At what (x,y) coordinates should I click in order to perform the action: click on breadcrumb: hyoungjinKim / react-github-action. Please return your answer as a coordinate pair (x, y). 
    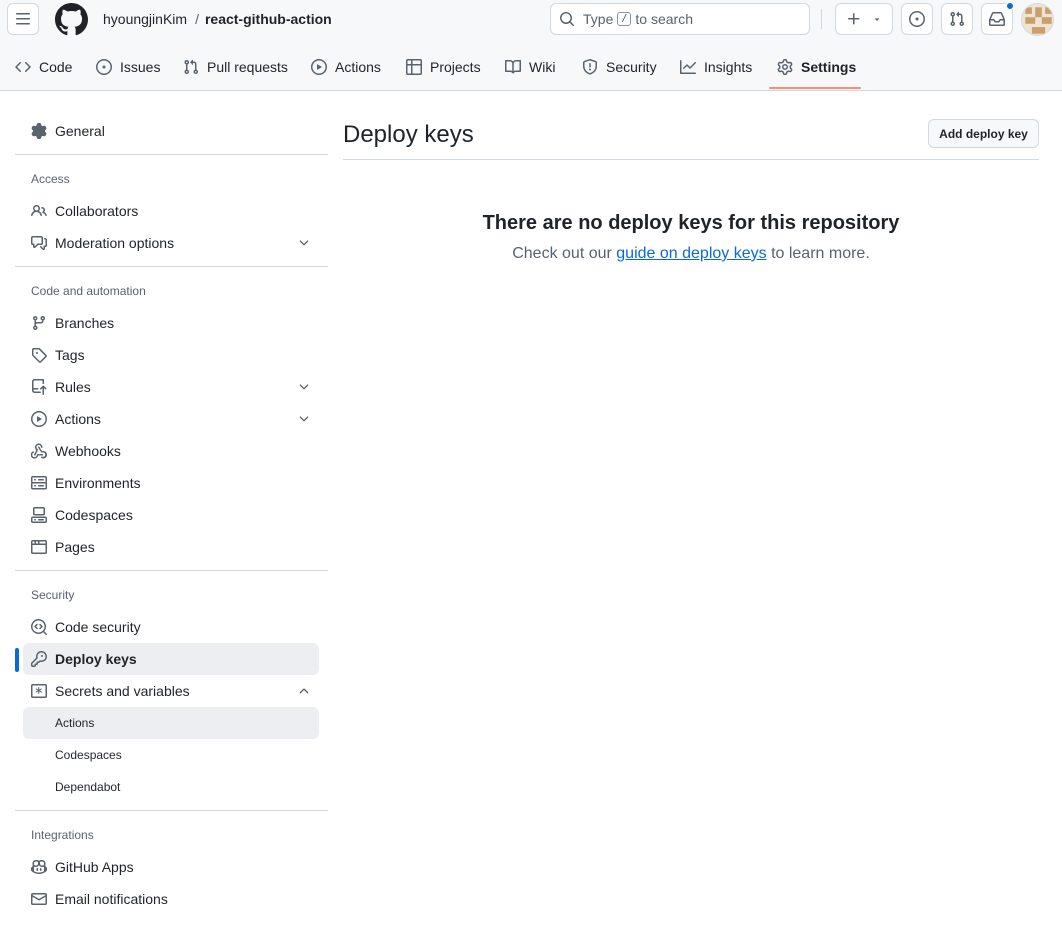
    Looking at the image, I should click on (217, 19).